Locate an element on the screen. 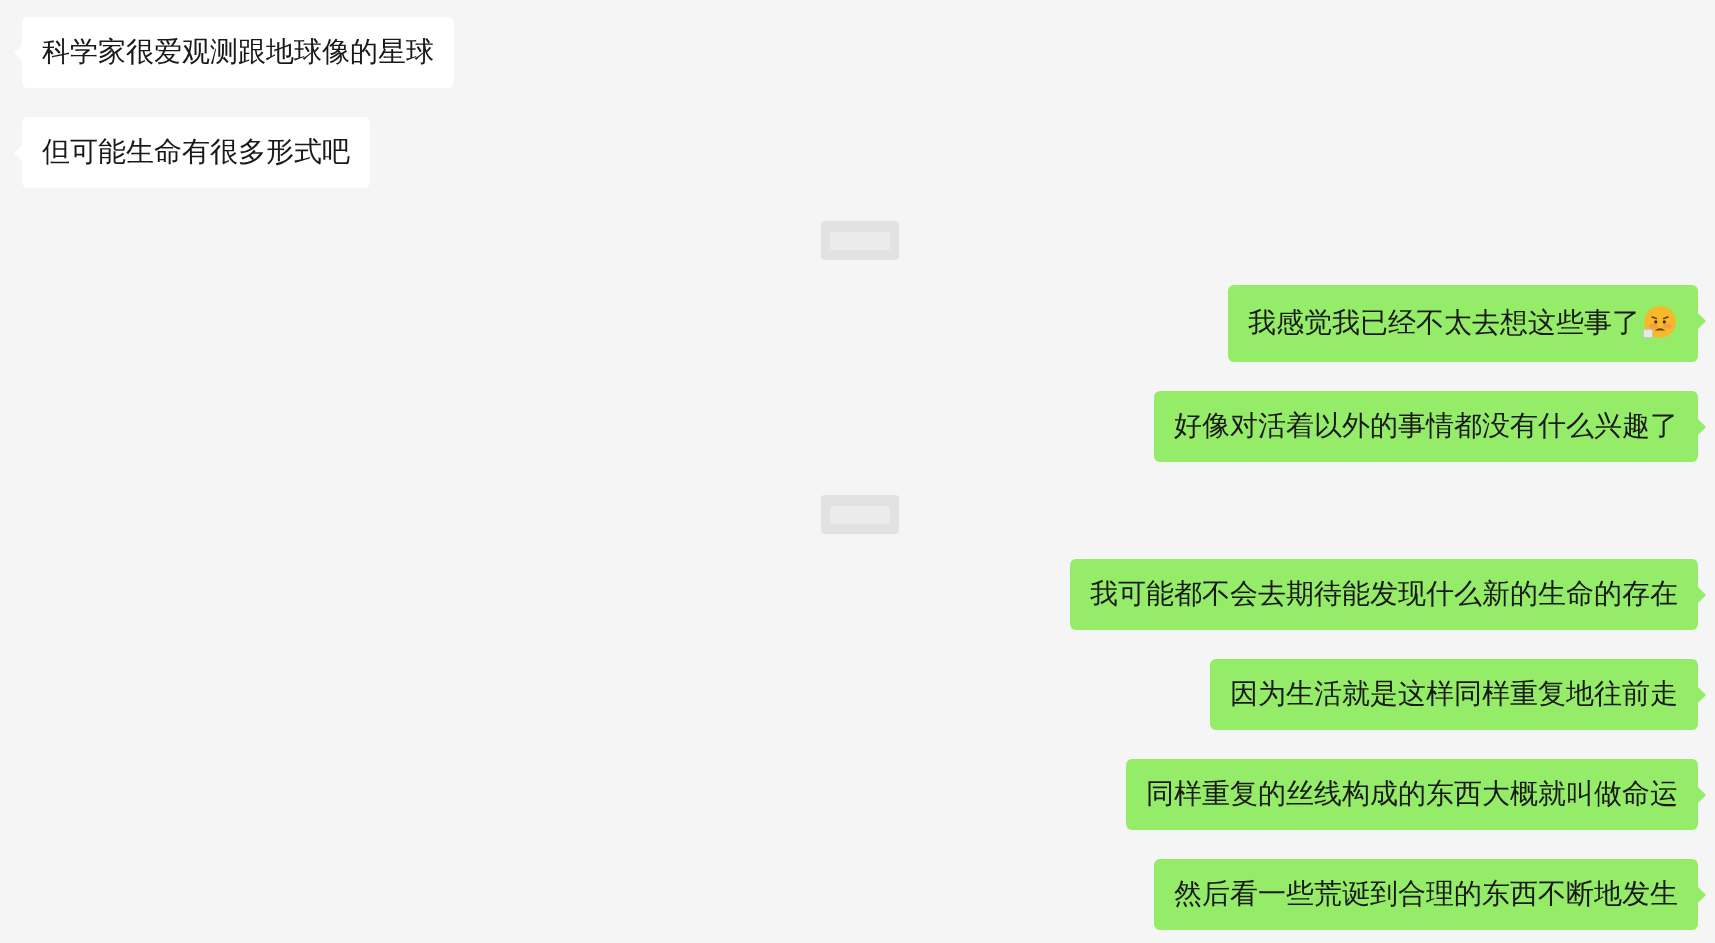 This screenshot has width=1715, height=943. message-text: 我感觉我已经不太去想这些事了 is located at coordinates (1444, 323).